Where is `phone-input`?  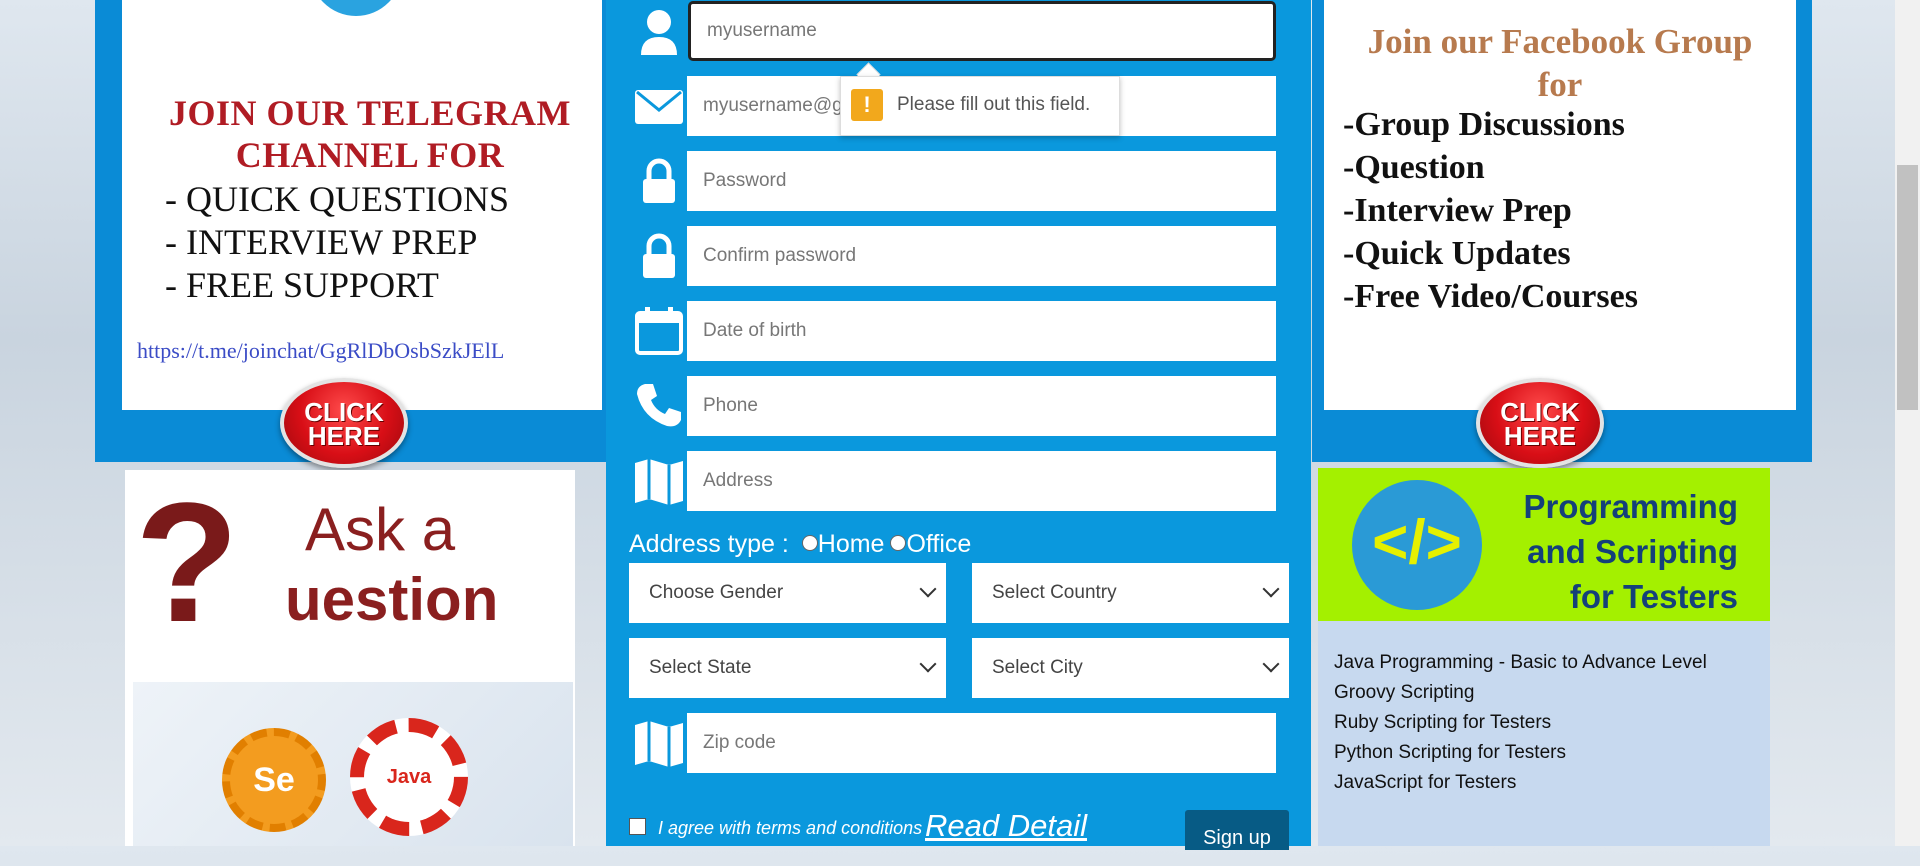
phone-input is located at coordinates (981, 406).